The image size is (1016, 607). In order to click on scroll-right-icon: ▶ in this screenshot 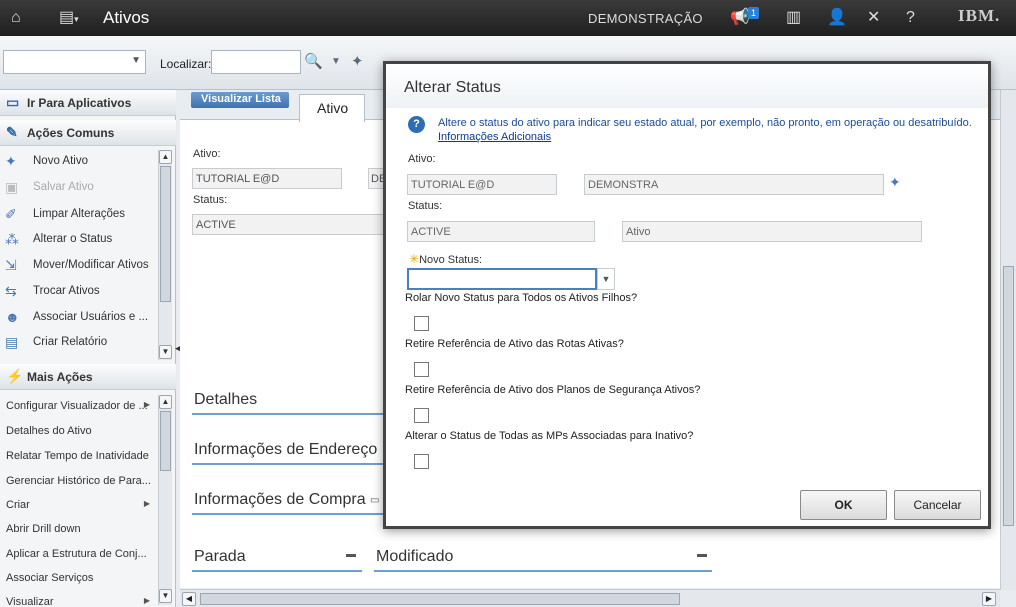, I will do `click(989, 599)`.